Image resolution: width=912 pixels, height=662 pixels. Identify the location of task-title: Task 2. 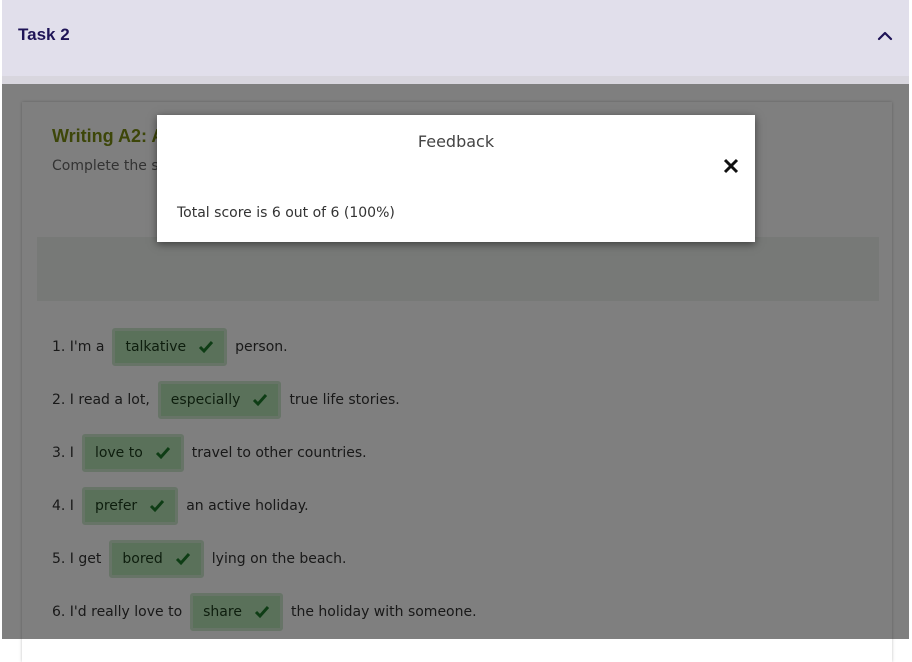
(44, 34).